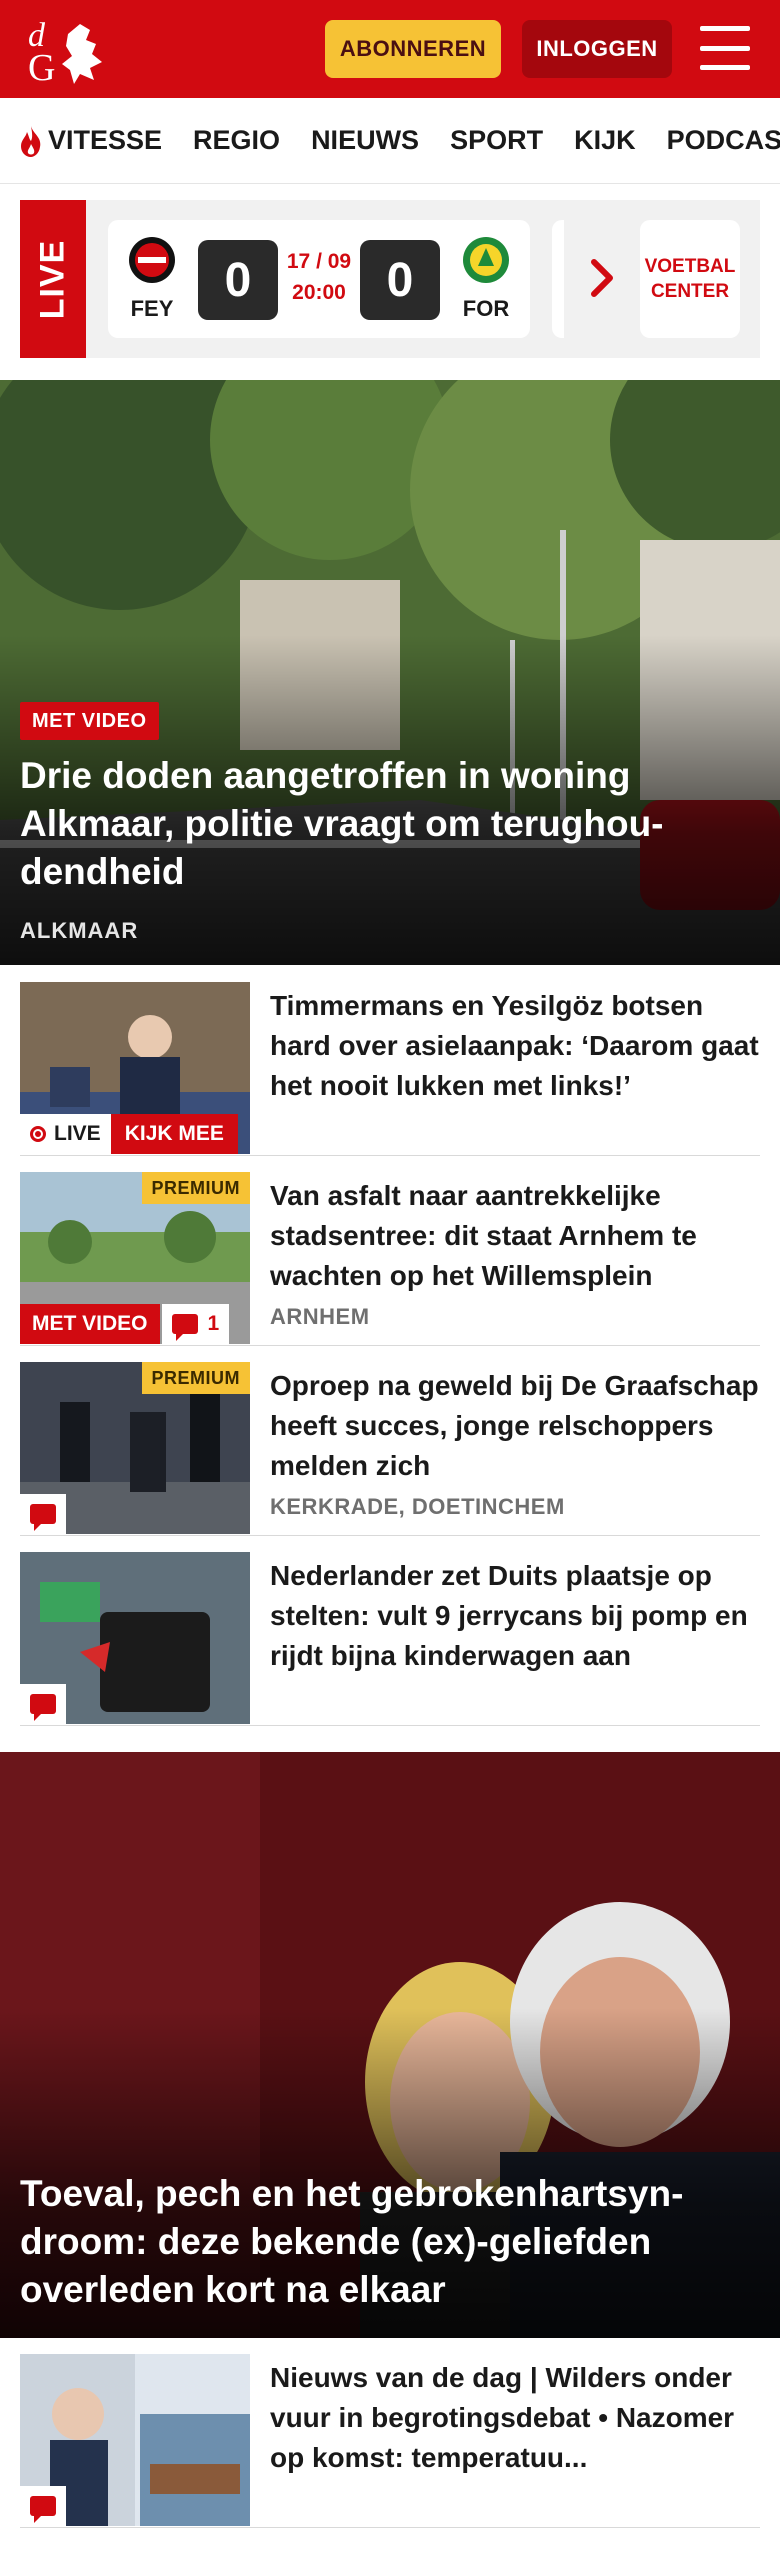  What do you see at coordinates (417, 1506) in the screenshot?
I see `article-location: KERKRADE, DOETINCHEM` at bounding box center [417, 1506].